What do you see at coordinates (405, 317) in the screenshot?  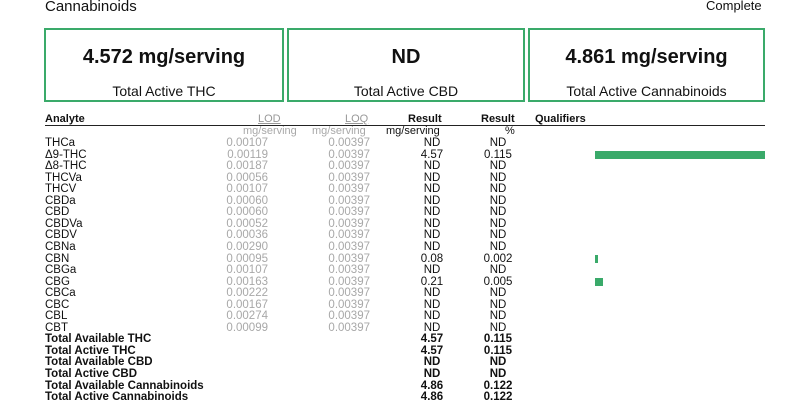 I see `table-row: CBL 0.00274 0.00397 ND ND` at bounding box center [405, 317].